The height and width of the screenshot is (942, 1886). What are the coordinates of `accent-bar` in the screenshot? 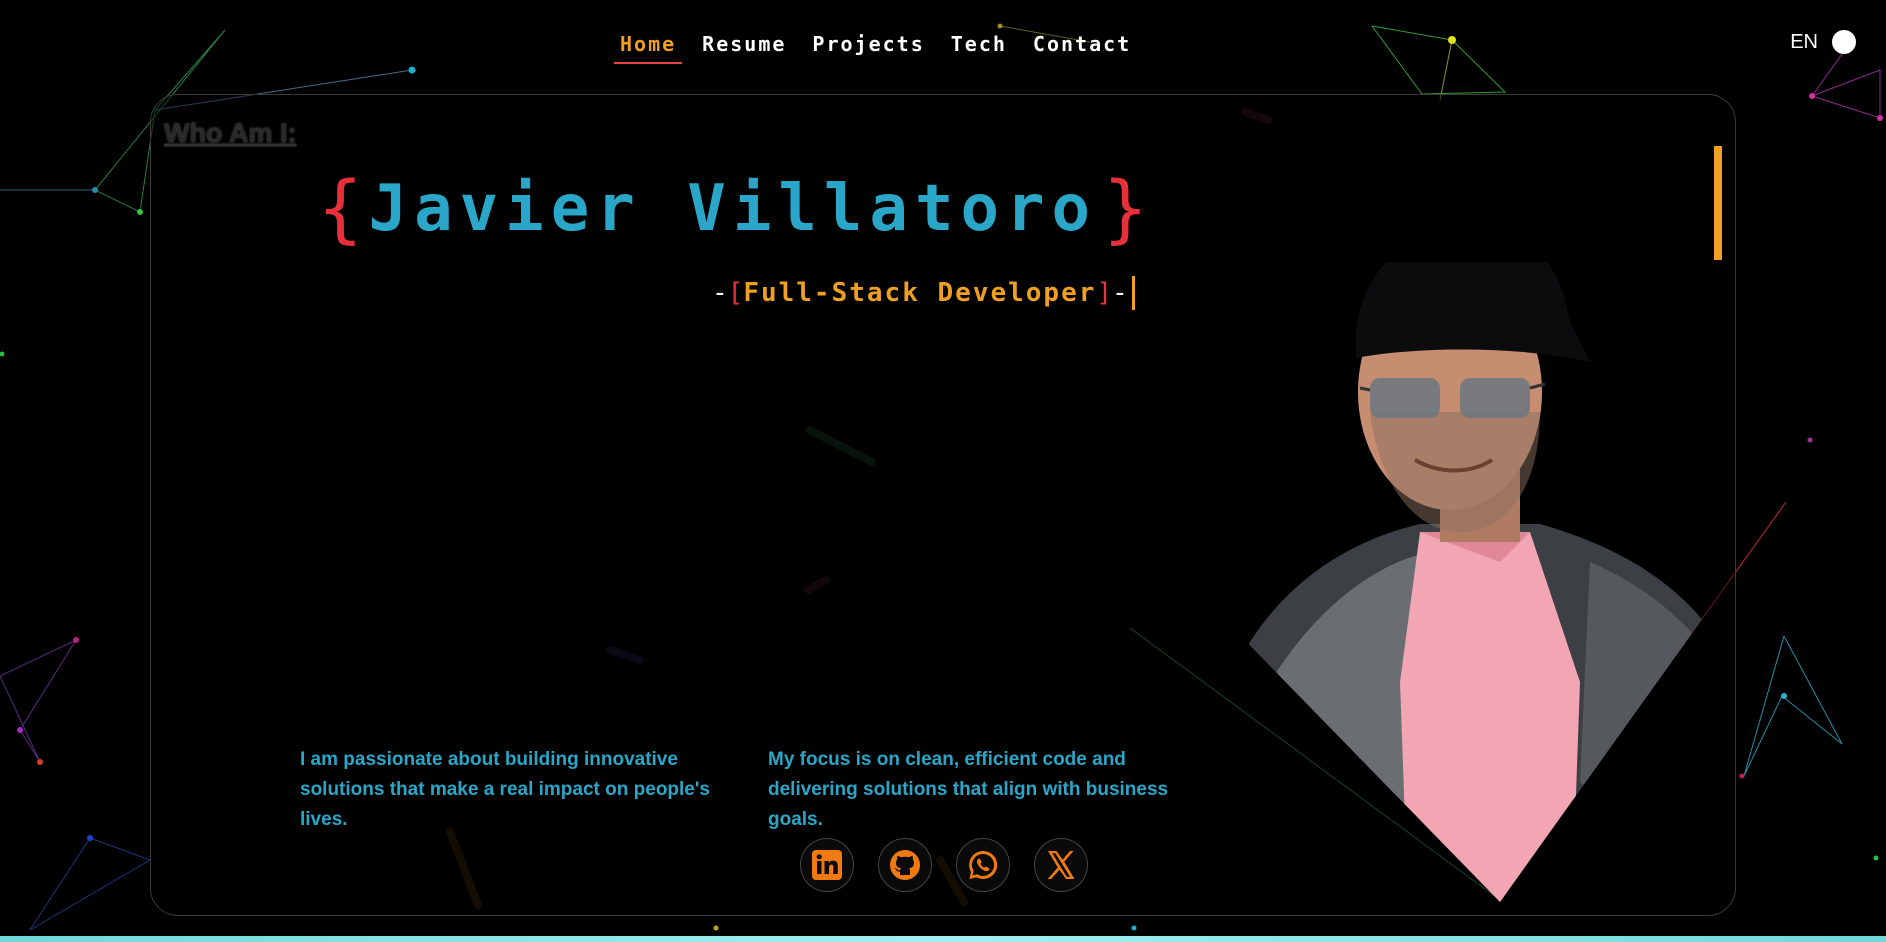 It's located at (1718, 203).